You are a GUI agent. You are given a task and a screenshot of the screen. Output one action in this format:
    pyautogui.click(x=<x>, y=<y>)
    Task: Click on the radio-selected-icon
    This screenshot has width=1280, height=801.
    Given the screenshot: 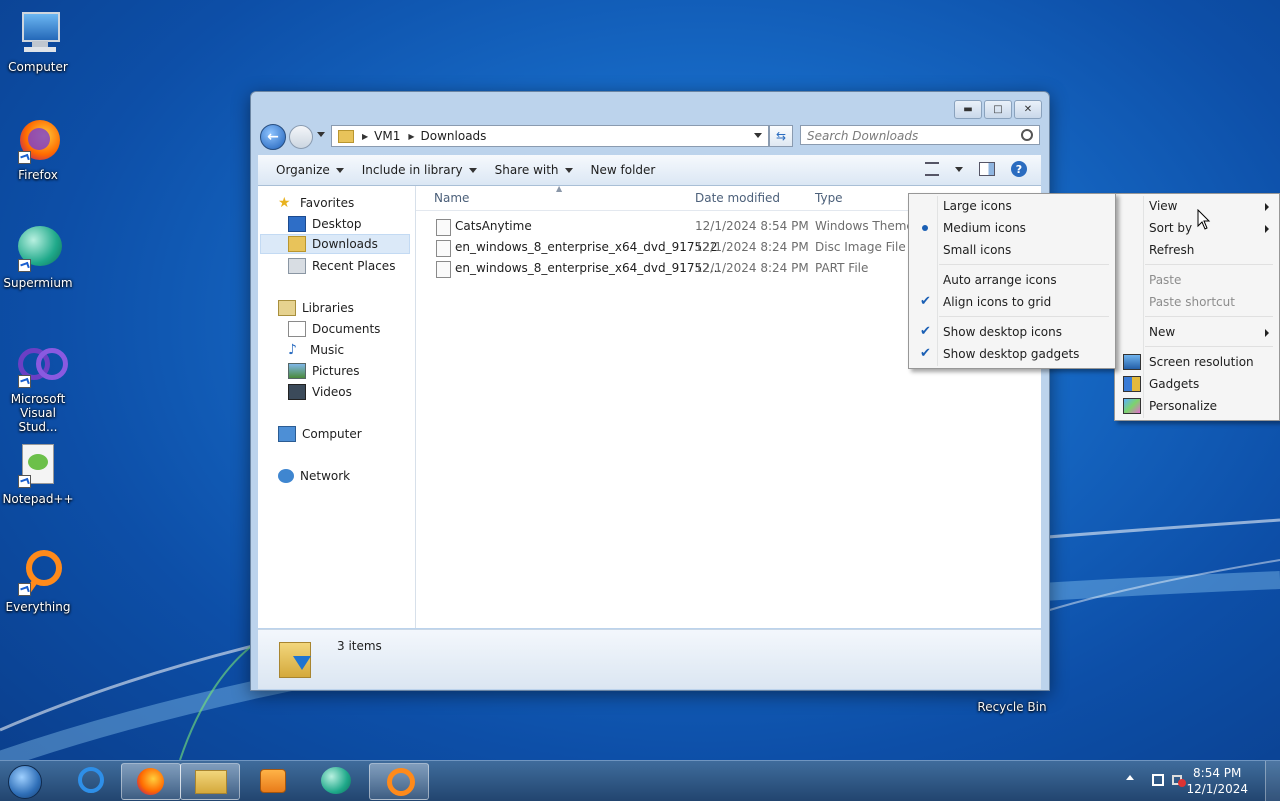 What is the action you would take?
    pyautogui.click(x=925, y=228)
    